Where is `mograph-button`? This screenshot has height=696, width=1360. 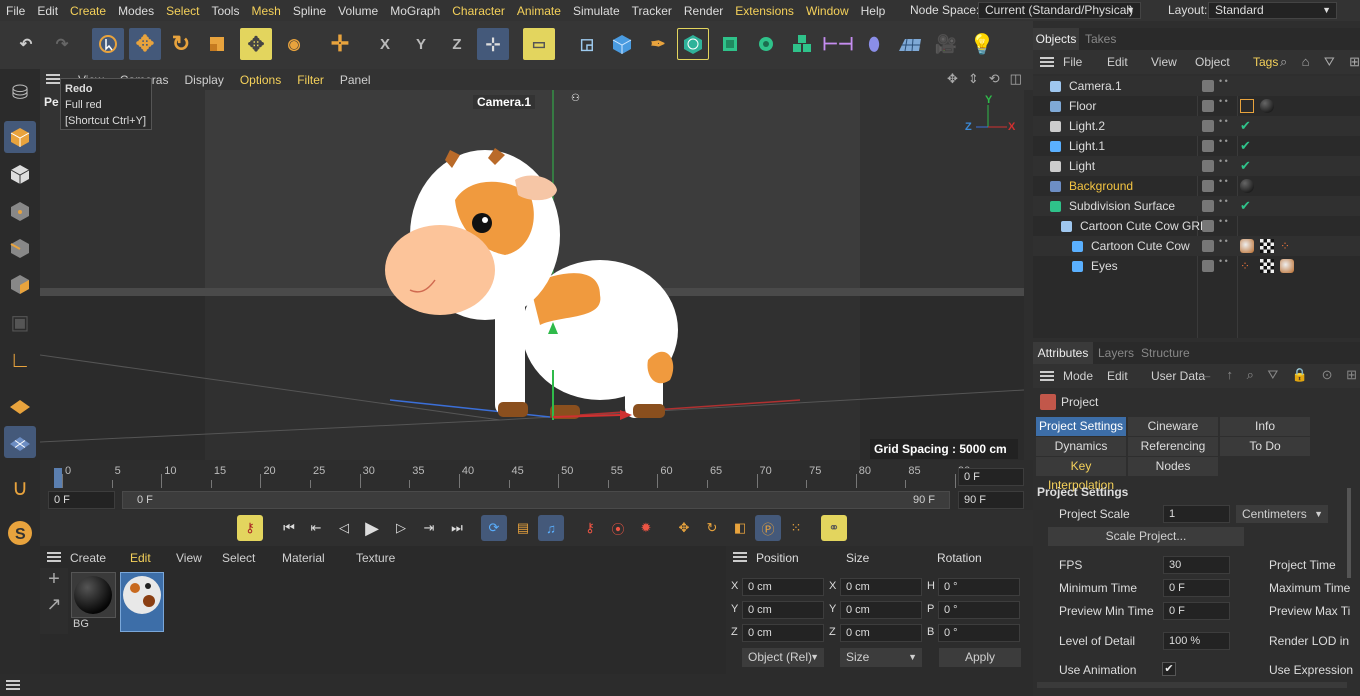 mograph-button is located at coordinates (802, 44).